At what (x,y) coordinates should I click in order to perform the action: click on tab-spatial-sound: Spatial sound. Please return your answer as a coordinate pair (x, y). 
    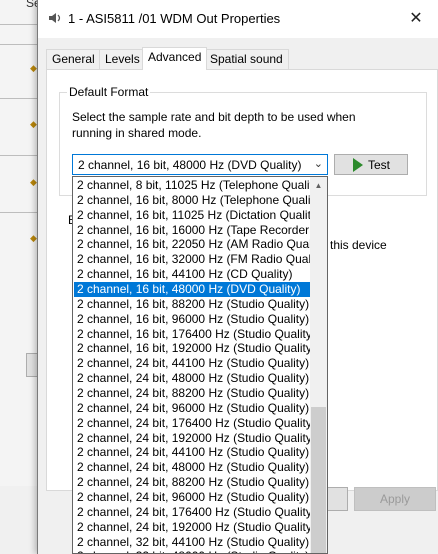
    Looking at the image, I should click on (246, 59).